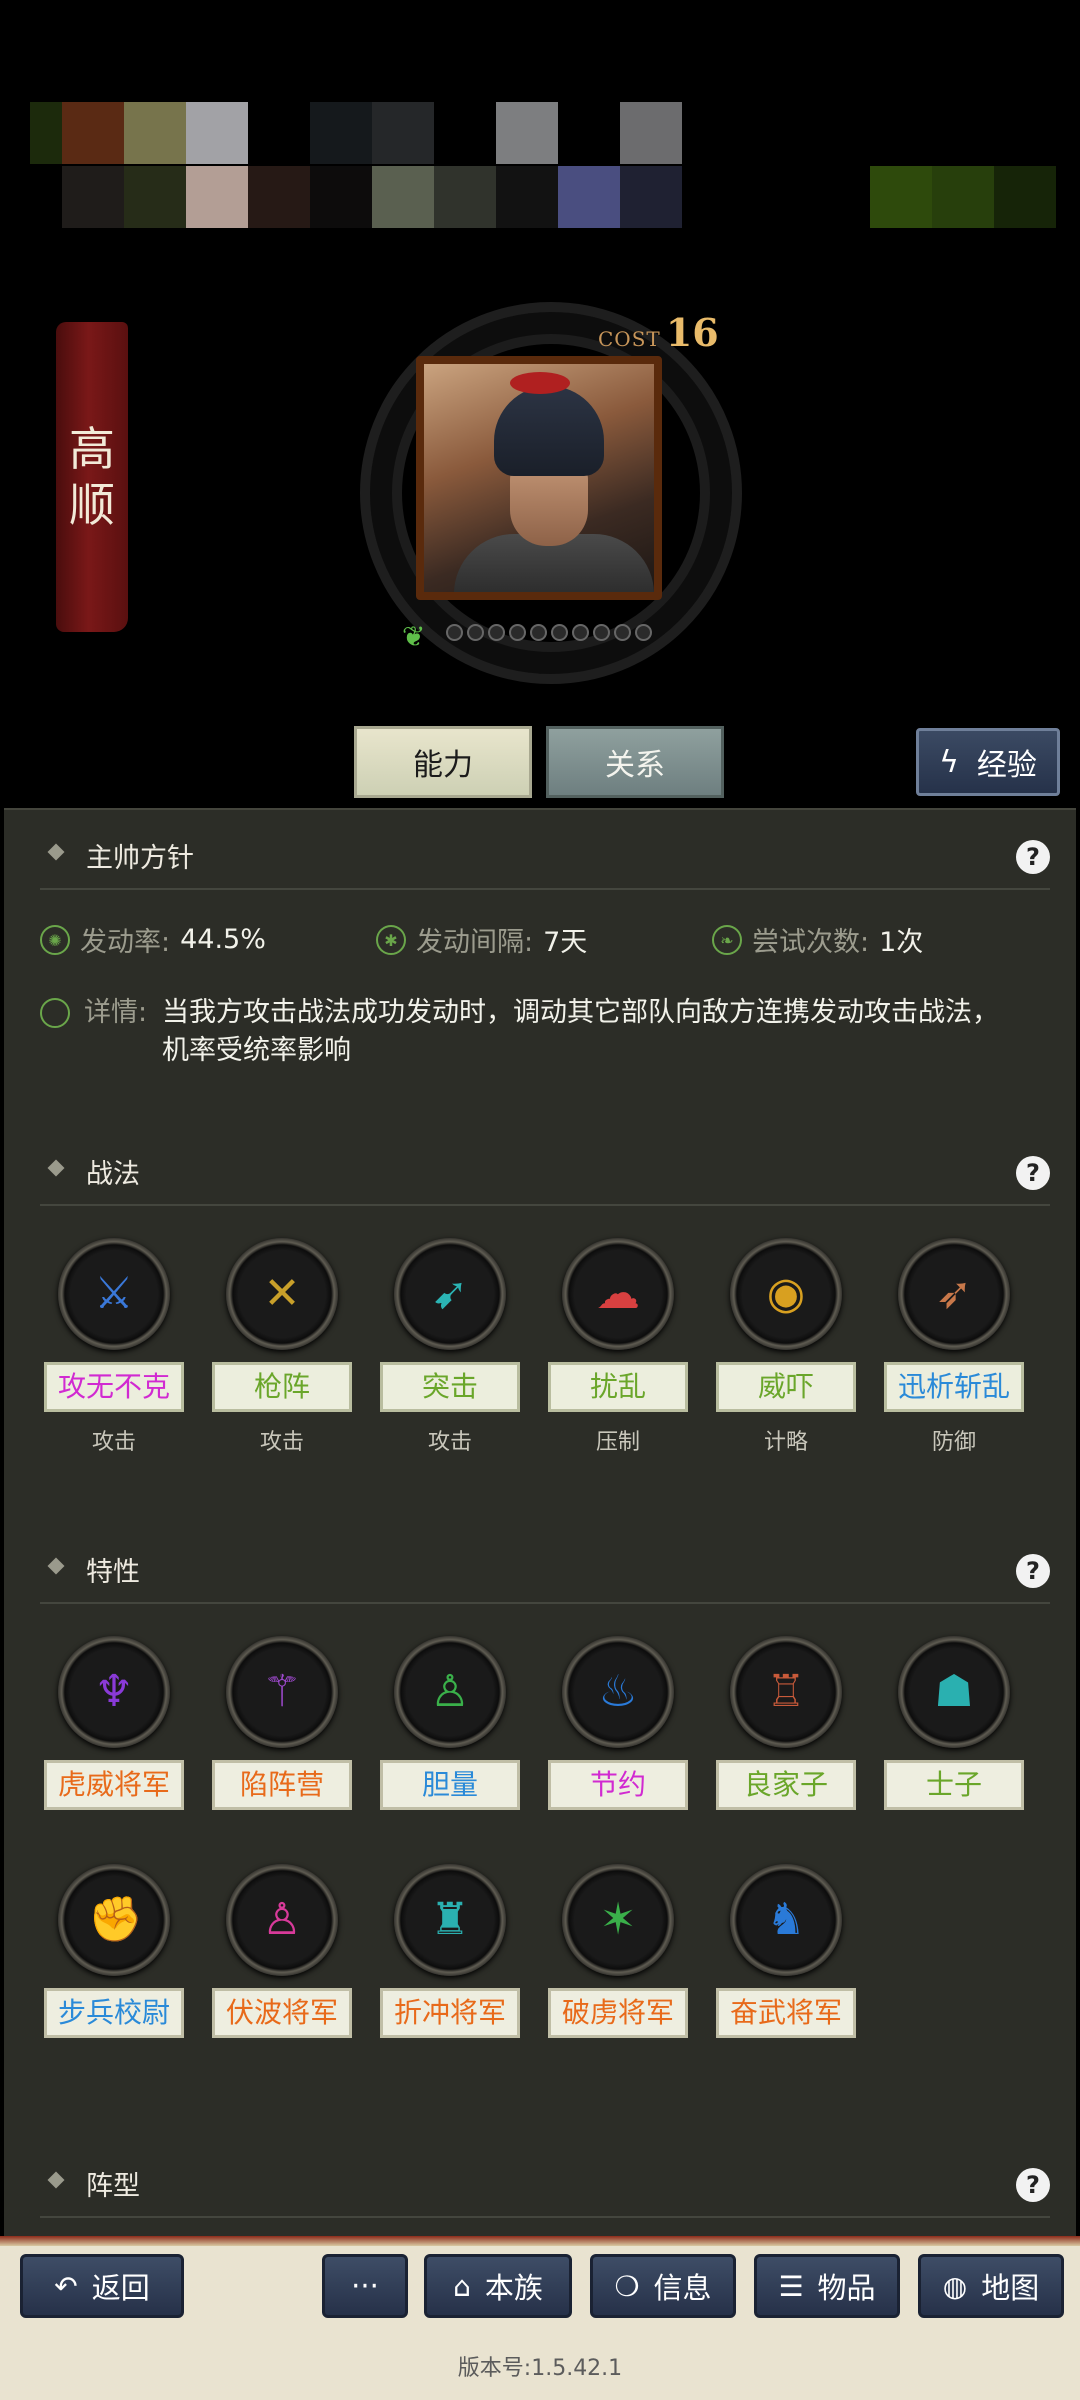  I want to click on version-label: 版本号:1.5.42.1, so click(540, 2368).